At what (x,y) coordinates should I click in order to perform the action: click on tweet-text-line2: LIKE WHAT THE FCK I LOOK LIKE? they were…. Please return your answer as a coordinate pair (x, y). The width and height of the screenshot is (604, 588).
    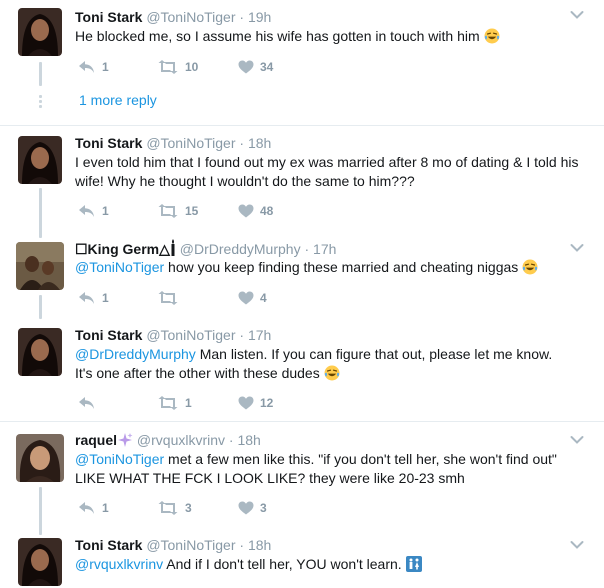
    Looking at the image, I should click on (270, 478).